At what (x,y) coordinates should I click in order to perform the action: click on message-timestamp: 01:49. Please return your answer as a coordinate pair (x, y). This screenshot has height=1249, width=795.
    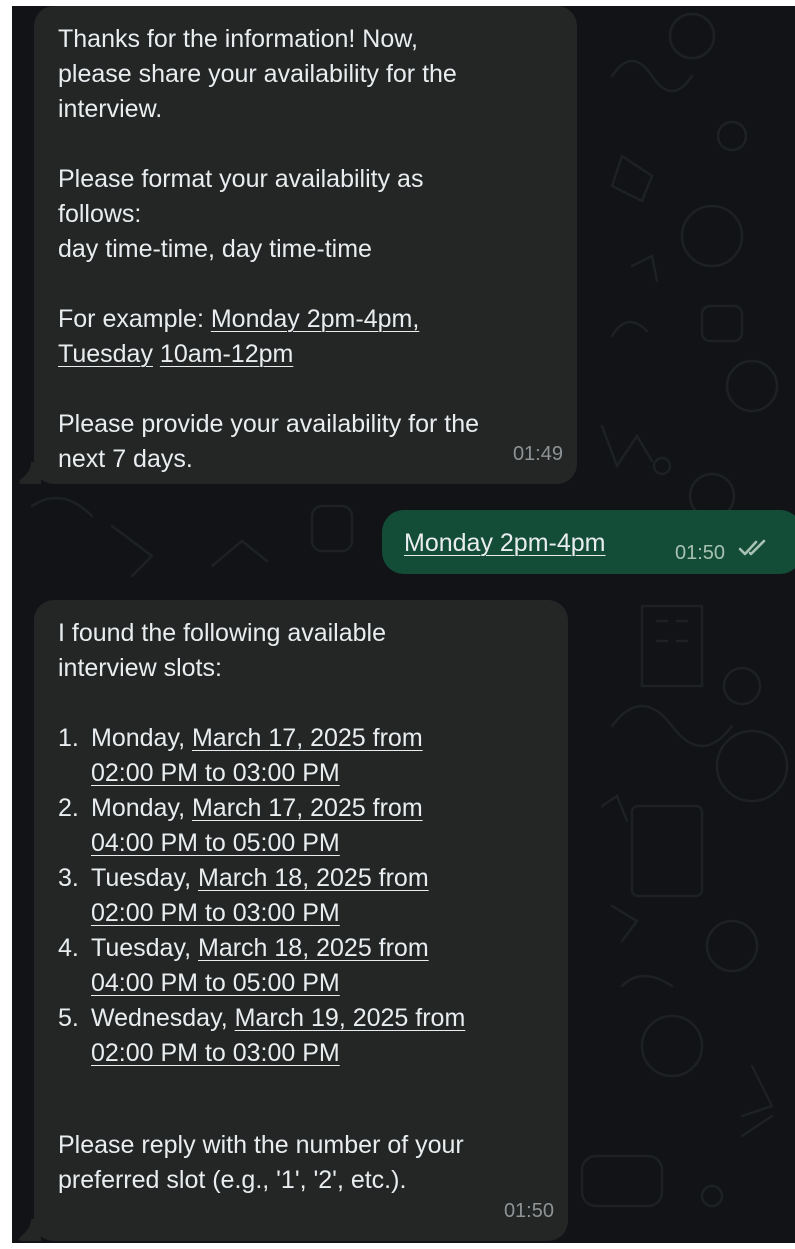
    Looking at the image, I should click on (537, 454).